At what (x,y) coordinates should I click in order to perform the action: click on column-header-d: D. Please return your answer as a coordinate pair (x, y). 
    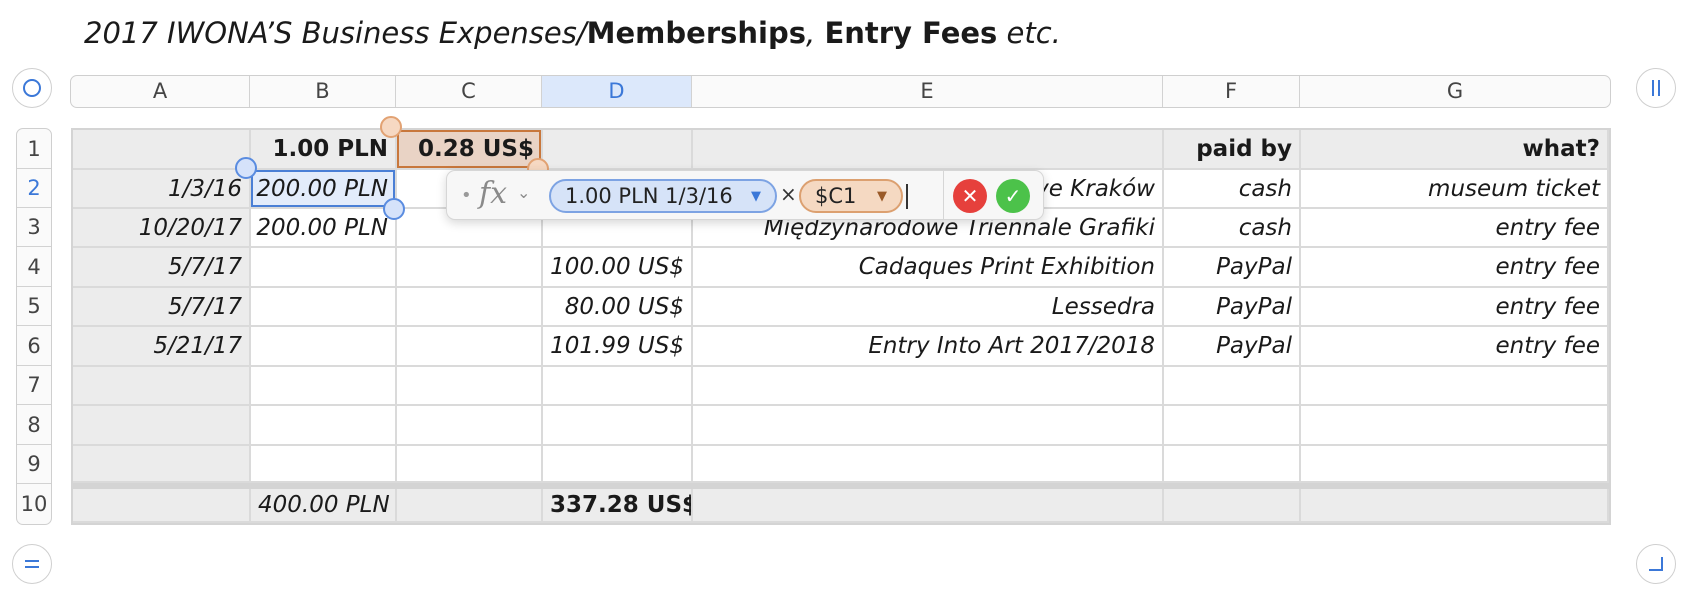
    Looking at the image, I should click on (617, 91).